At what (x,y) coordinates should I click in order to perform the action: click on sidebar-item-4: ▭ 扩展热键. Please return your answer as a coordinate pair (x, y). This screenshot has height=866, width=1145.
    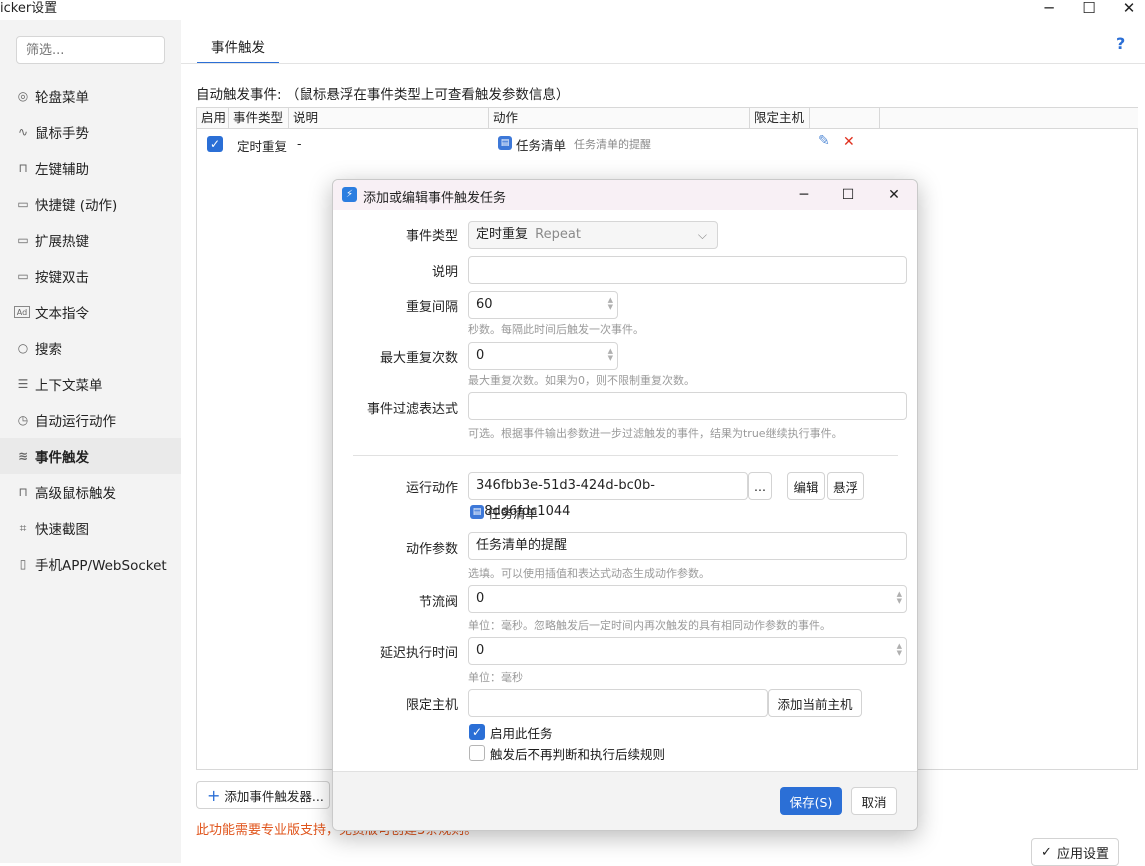
    Looking at the image, I should click on (90, 240).